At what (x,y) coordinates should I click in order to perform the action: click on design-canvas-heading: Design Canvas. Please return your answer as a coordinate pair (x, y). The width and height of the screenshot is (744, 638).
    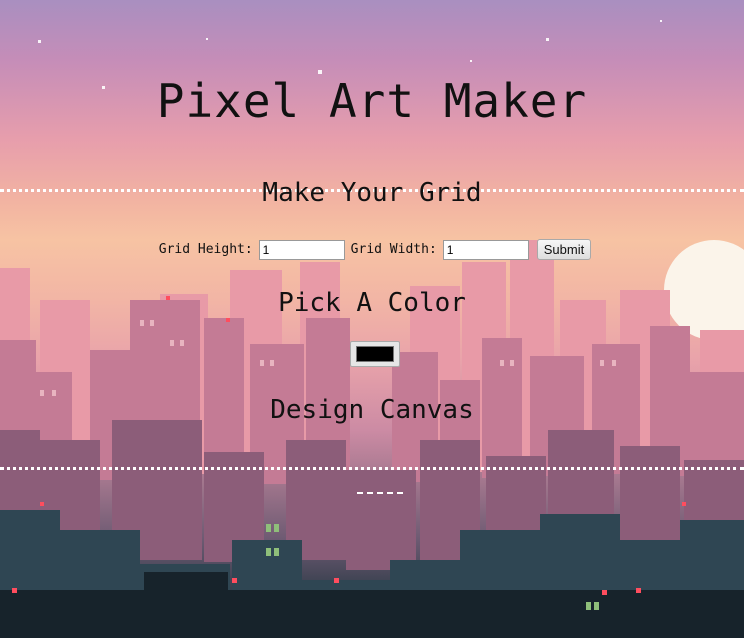
    Looking at the image, I should click on (372, 410).